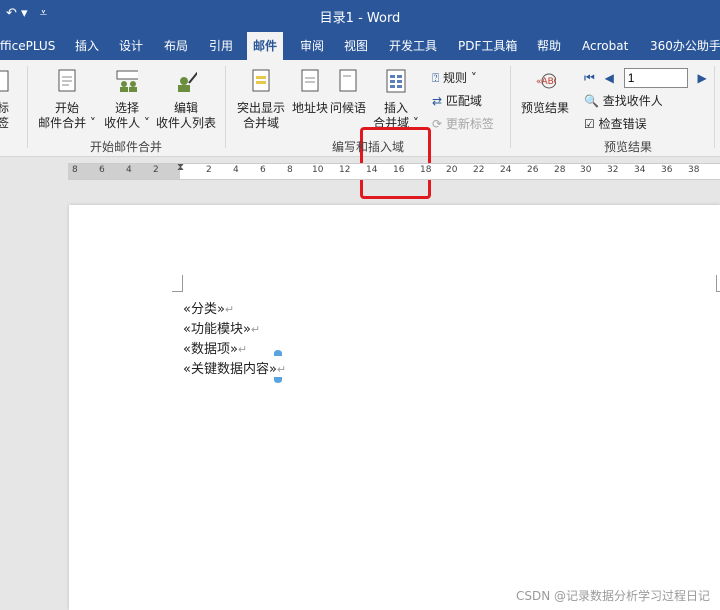  I want to click on ruler-tick: 38, so click(694, 170).